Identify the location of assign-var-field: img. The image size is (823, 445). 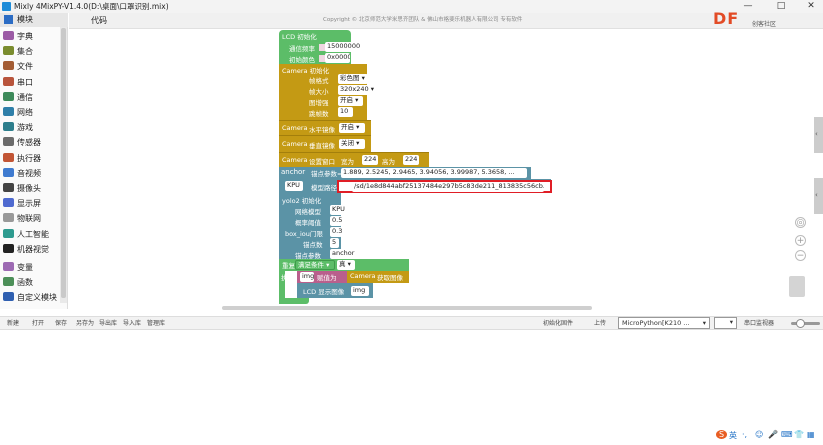
(307, 277).